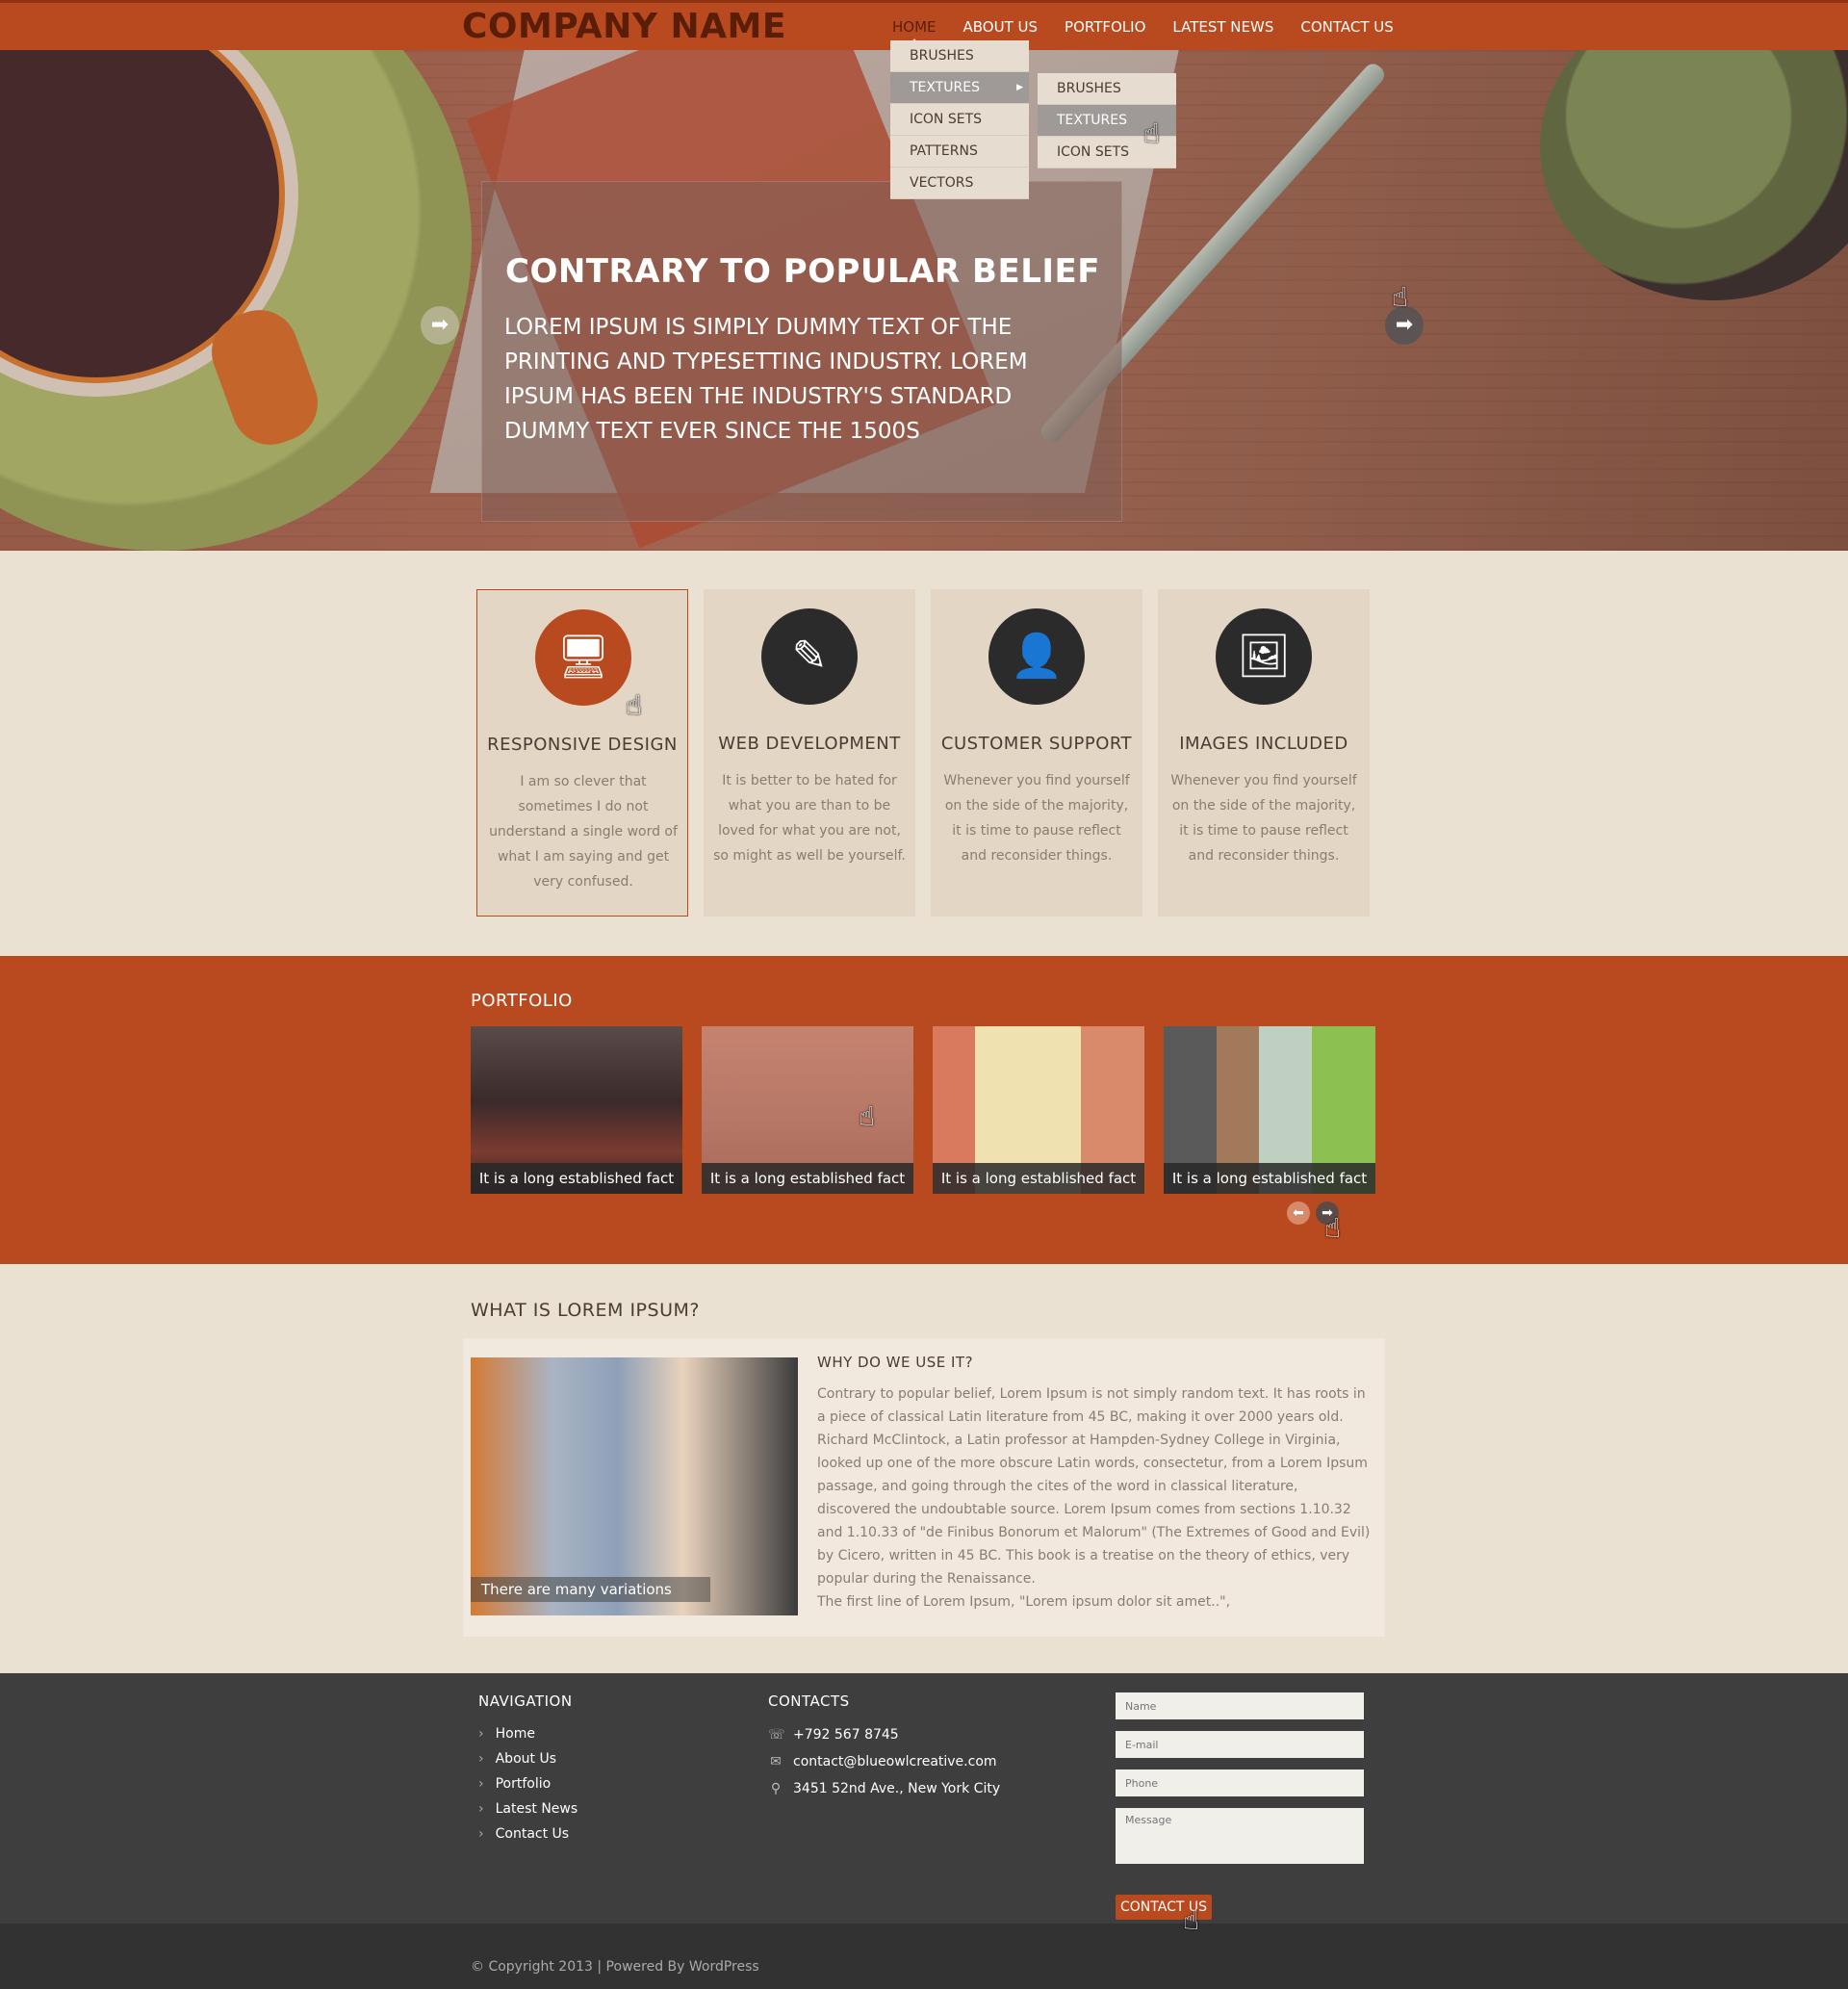 This screenshot has height=1989, width=1848. What do you see at coordinates (924, 1957) in the screenshot?
I see `copyright-bar: © Copyright 2013 | Powered By WordPress` at bounding box center [924, 1957].